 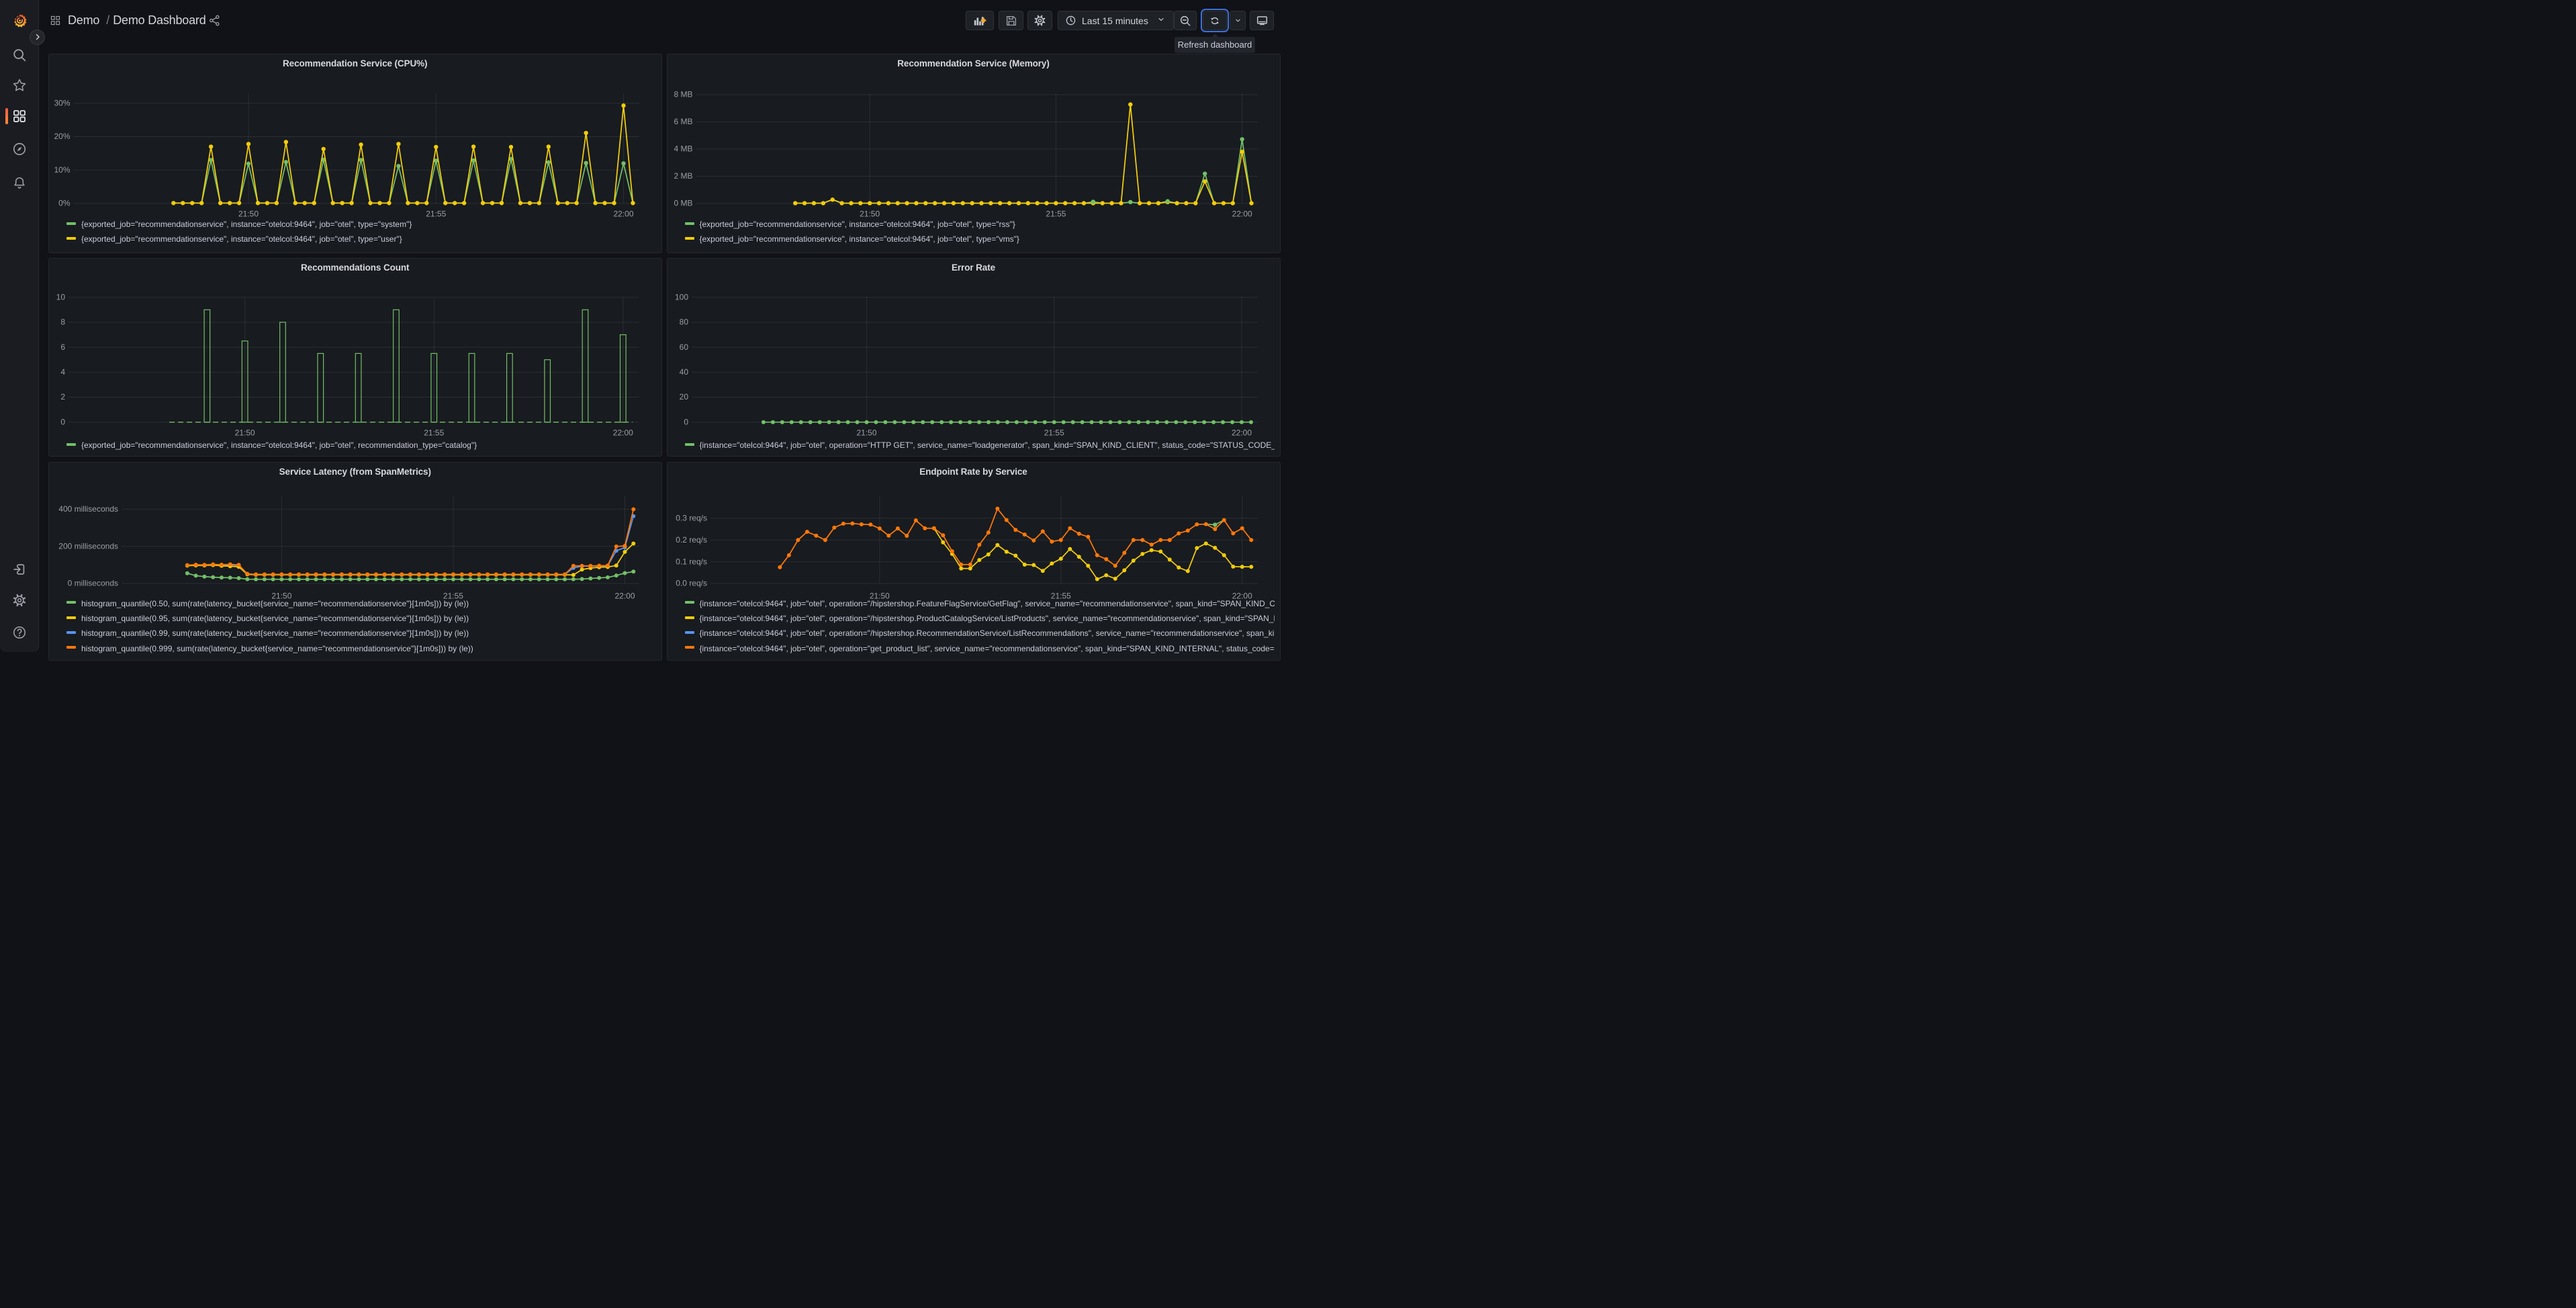 I want to click on svg-text: 0.0 req/s, so click(x=691, y=583).